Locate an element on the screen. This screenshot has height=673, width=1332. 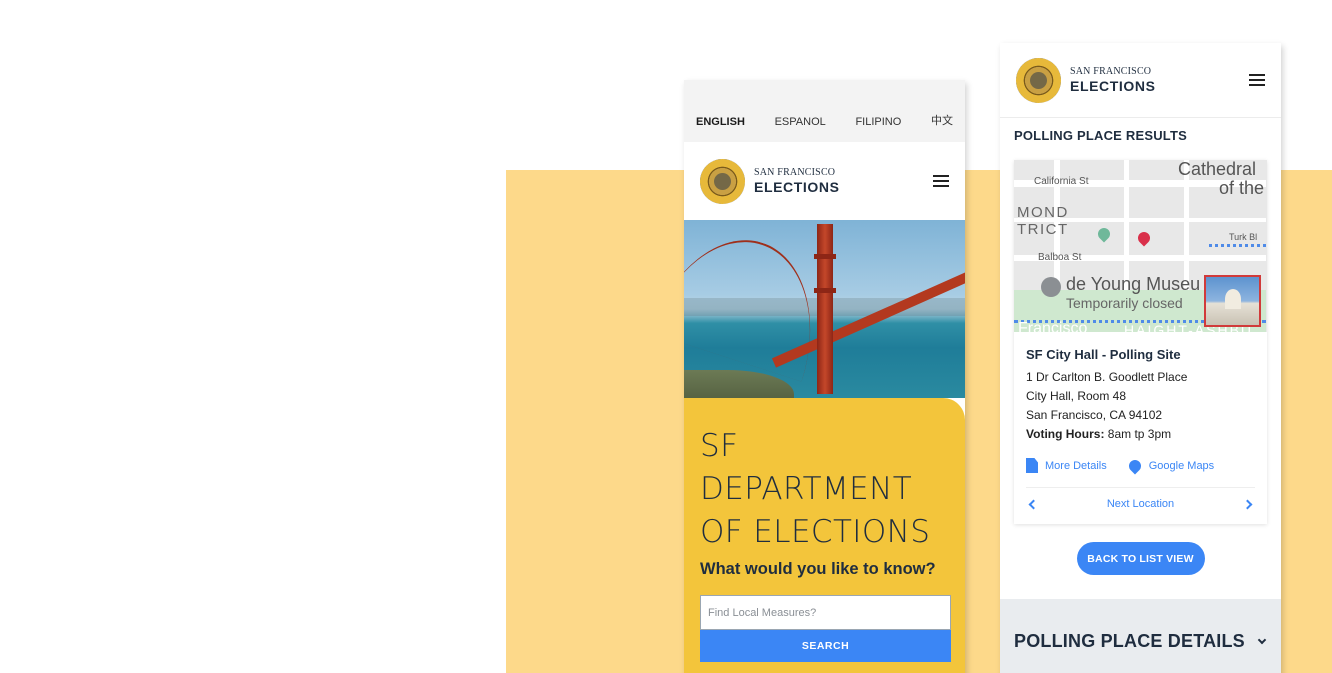
more-details-link: More Details is located at coordinates (1066, 465).